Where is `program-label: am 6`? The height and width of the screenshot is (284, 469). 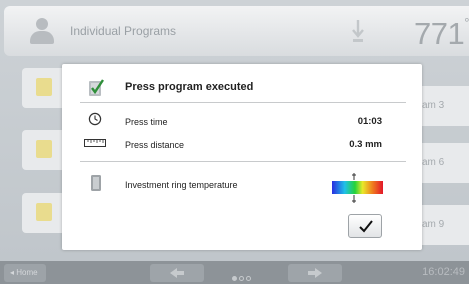 program-label: am 6 is located at coordinates (433, 162).